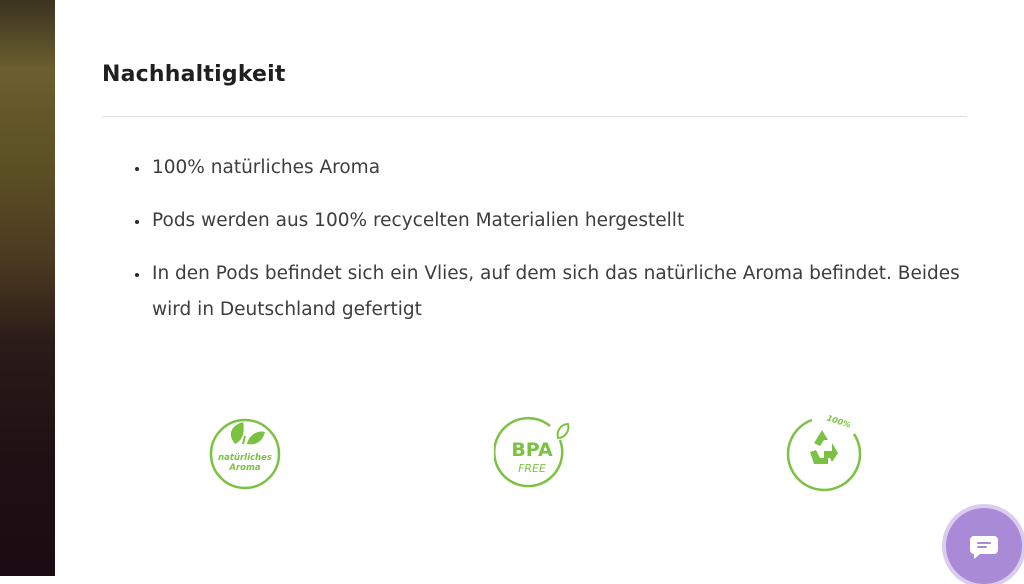 The width and height of the screenshot is (1024, 584). What do you see at coordinates (534, 116) in the screenshot?
I see `section-divider` at bounding box center [534, 116].